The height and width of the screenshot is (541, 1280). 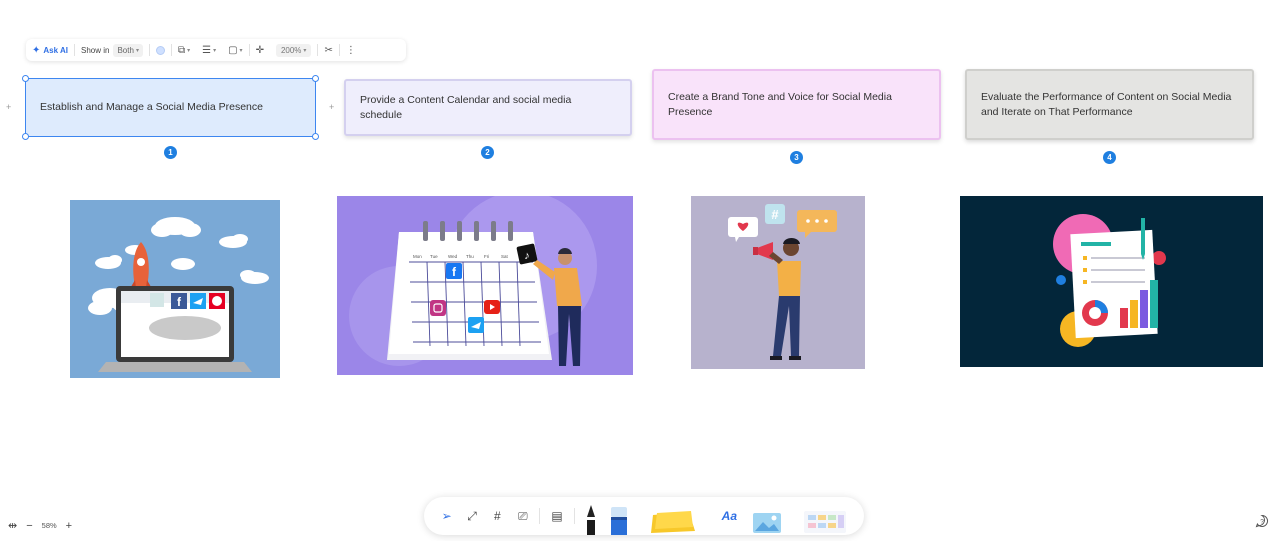 I want to click on duplicate-icon: ⧉, so click(x=181, y=50).